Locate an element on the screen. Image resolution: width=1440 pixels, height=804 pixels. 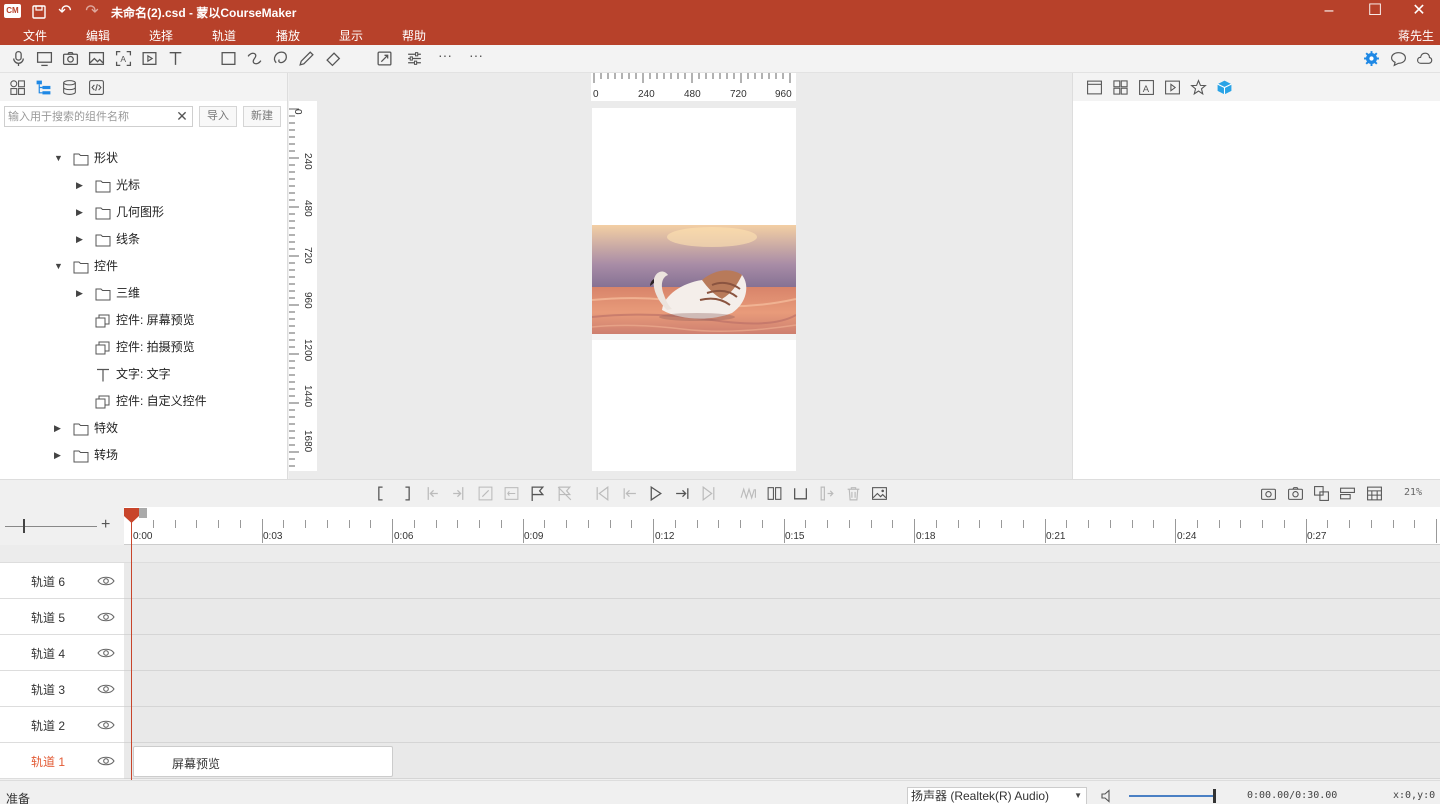
tree-view-icon is located at coordinates (44, 88).